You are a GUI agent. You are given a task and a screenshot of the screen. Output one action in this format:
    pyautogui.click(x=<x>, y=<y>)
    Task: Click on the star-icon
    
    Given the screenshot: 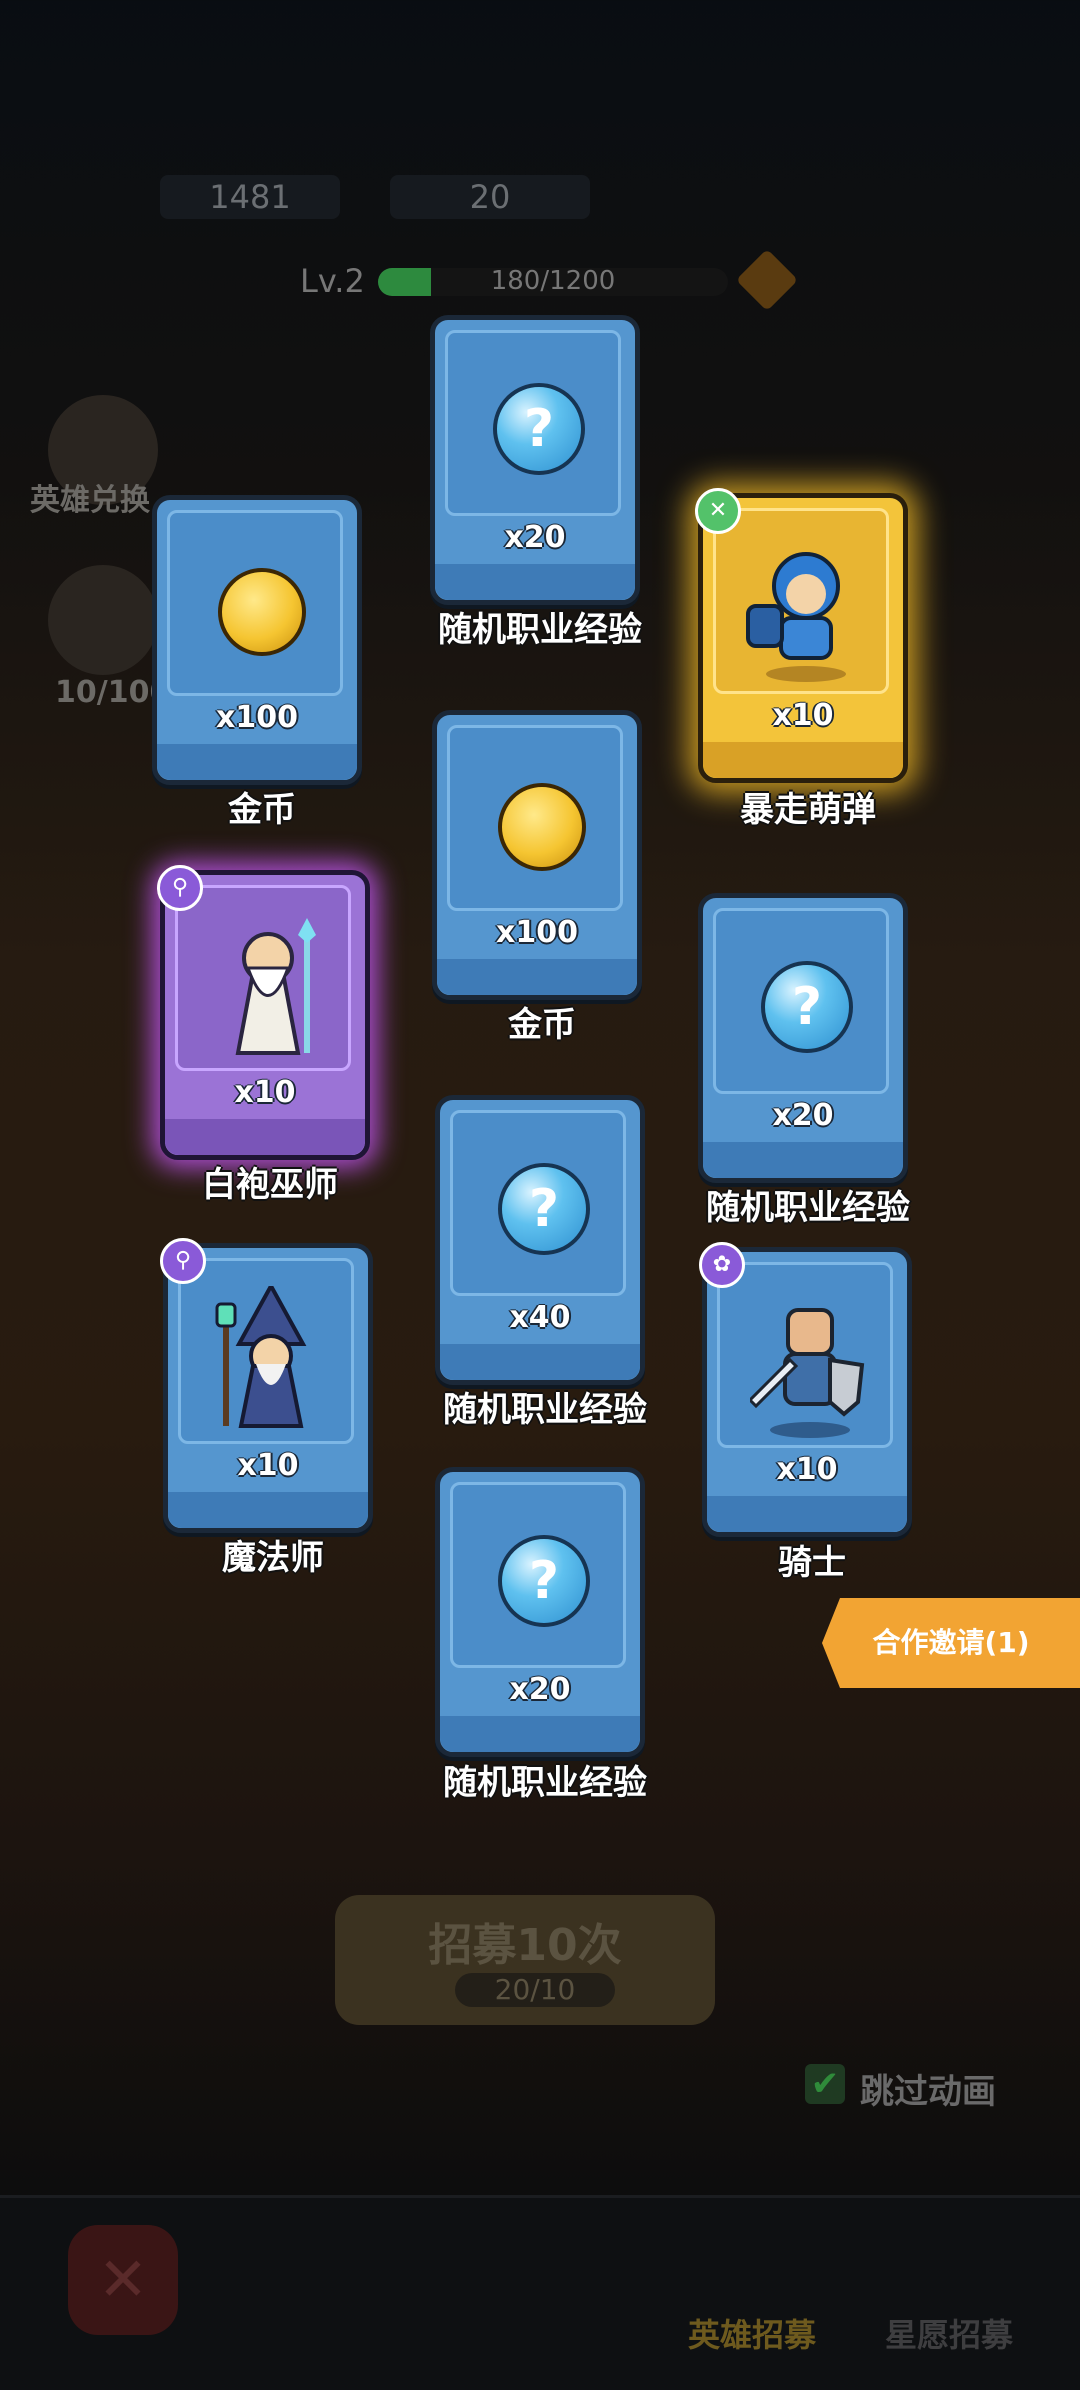 What is the action you would take?
    pyautogui.click(x=103, y=620)
    